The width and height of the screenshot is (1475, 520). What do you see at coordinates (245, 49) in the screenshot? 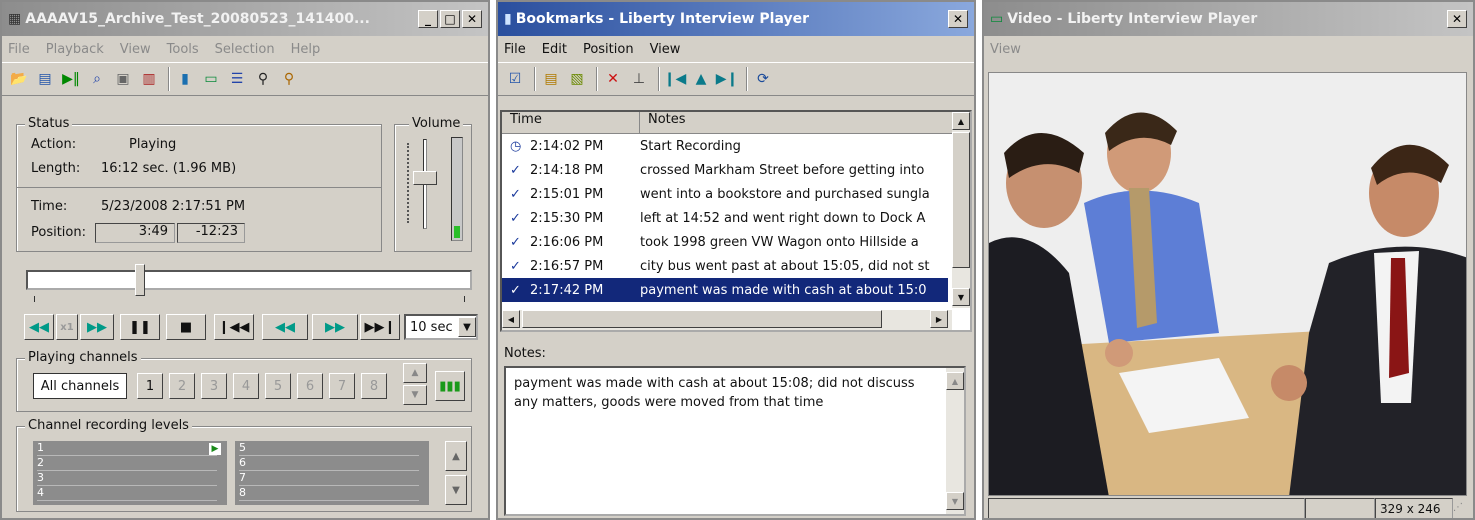
I see `menu-selection: Selection` at bounding box center [245, 49].